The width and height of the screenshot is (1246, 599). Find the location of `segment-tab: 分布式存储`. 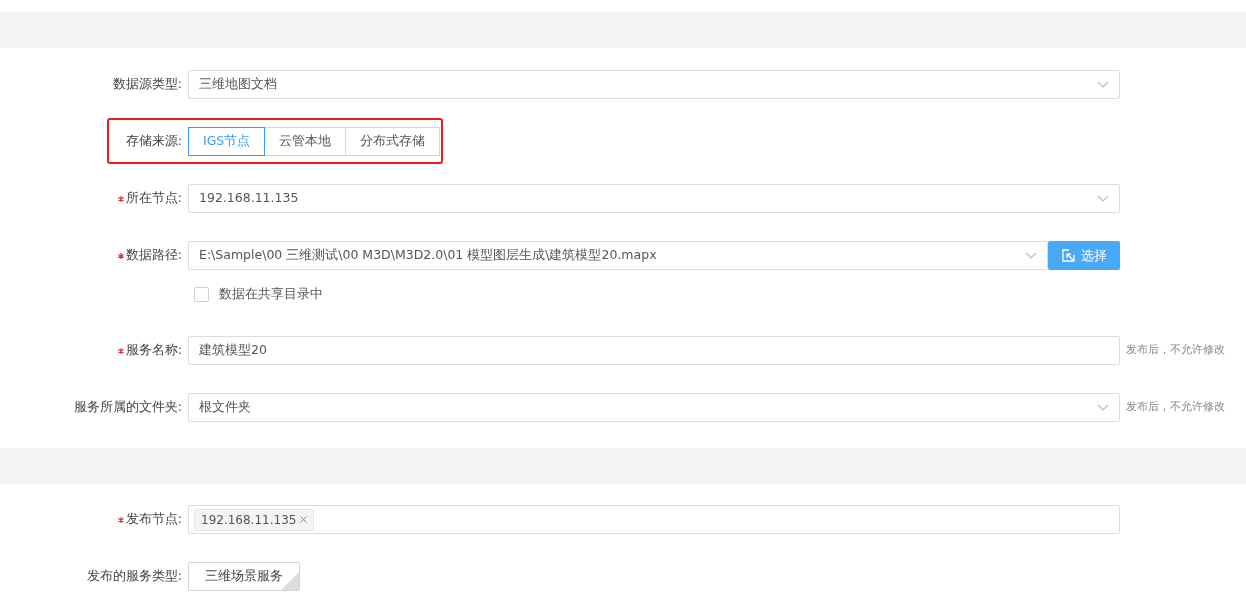

segment-tab: 分布式存储 is located at coordinates (393, 141).